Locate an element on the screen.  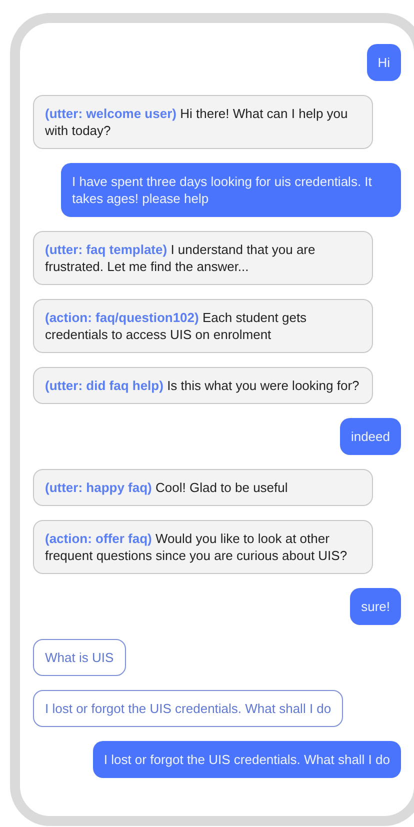
bot-message-bubble: (action: faq/question102) Each student gets credentials to access UIS on enrolment is located at coordinates (203, 326).